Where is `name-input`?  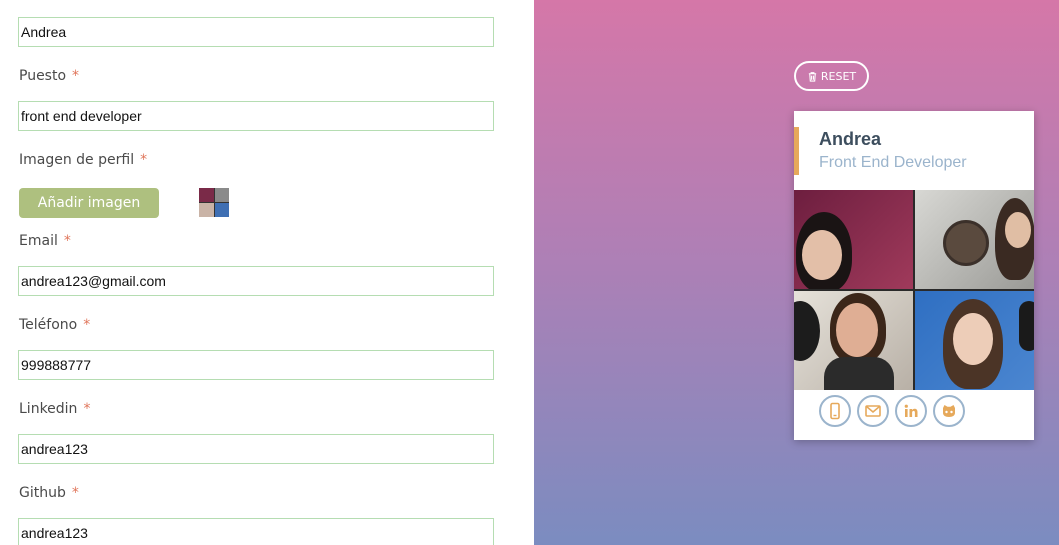
name-input is located at coordinates (256, 32).